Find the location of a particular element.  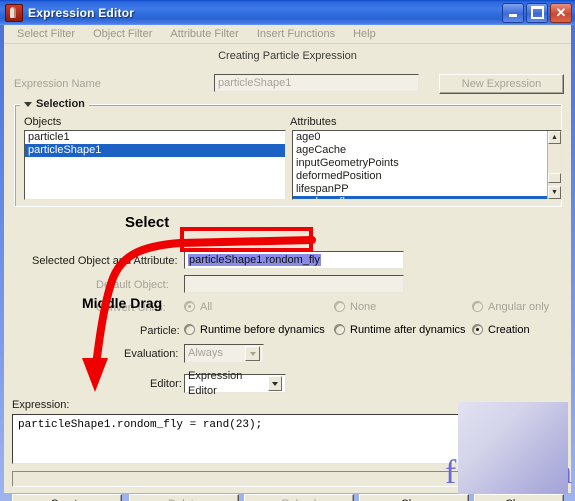

particle-option-runtime-before: Runtime before dynamics is located at coordinates (254, 330).